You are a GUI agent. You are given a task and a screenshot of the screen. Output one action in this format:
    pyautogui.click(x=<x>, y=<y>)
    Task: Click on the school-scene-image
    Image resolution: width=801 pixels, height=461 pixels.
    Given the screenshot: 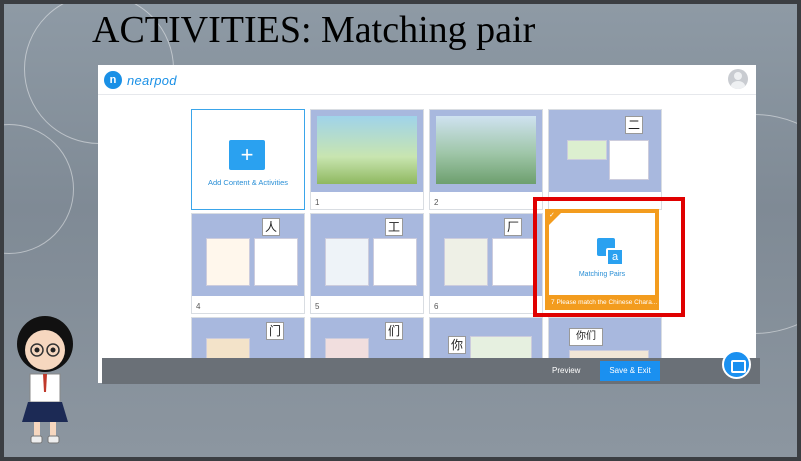 What is the action you would take?
    pyautogui.click(x=367, y=150)
    